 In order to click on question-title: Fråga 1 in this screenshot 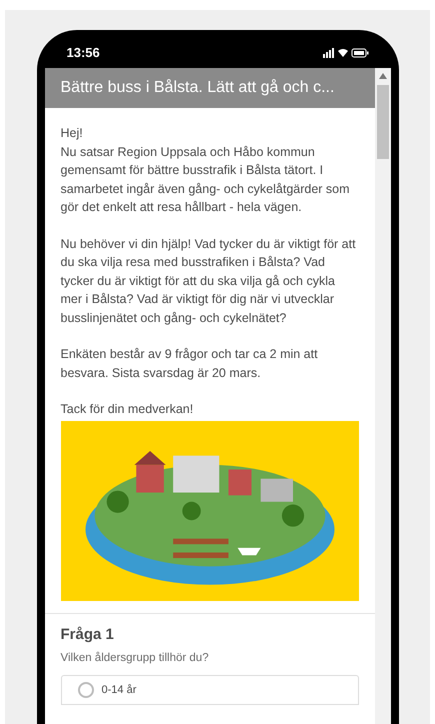, I will do `click(87, 634)`.